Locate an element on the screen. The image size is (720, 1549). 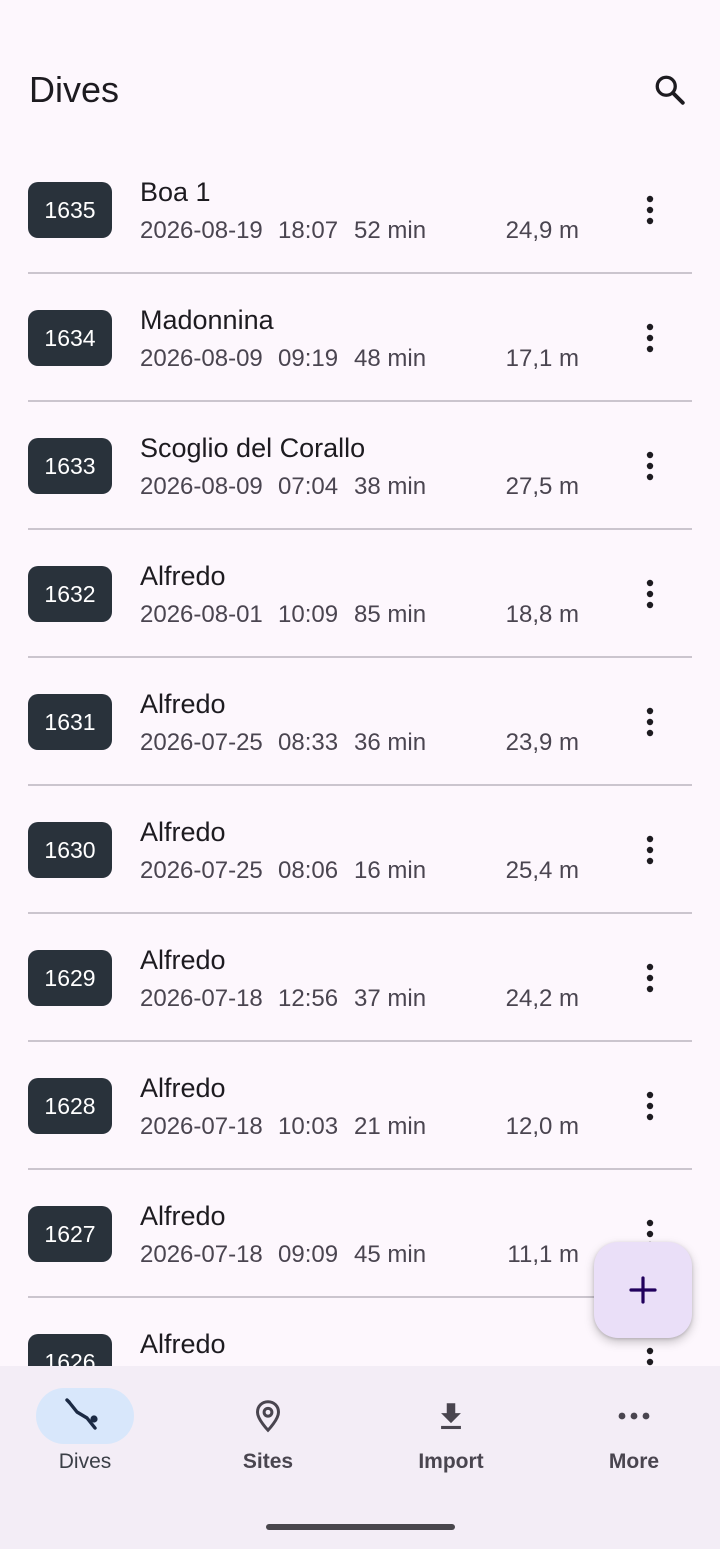
dive-number-badge: 1631 is located at coordinates (70, 722).